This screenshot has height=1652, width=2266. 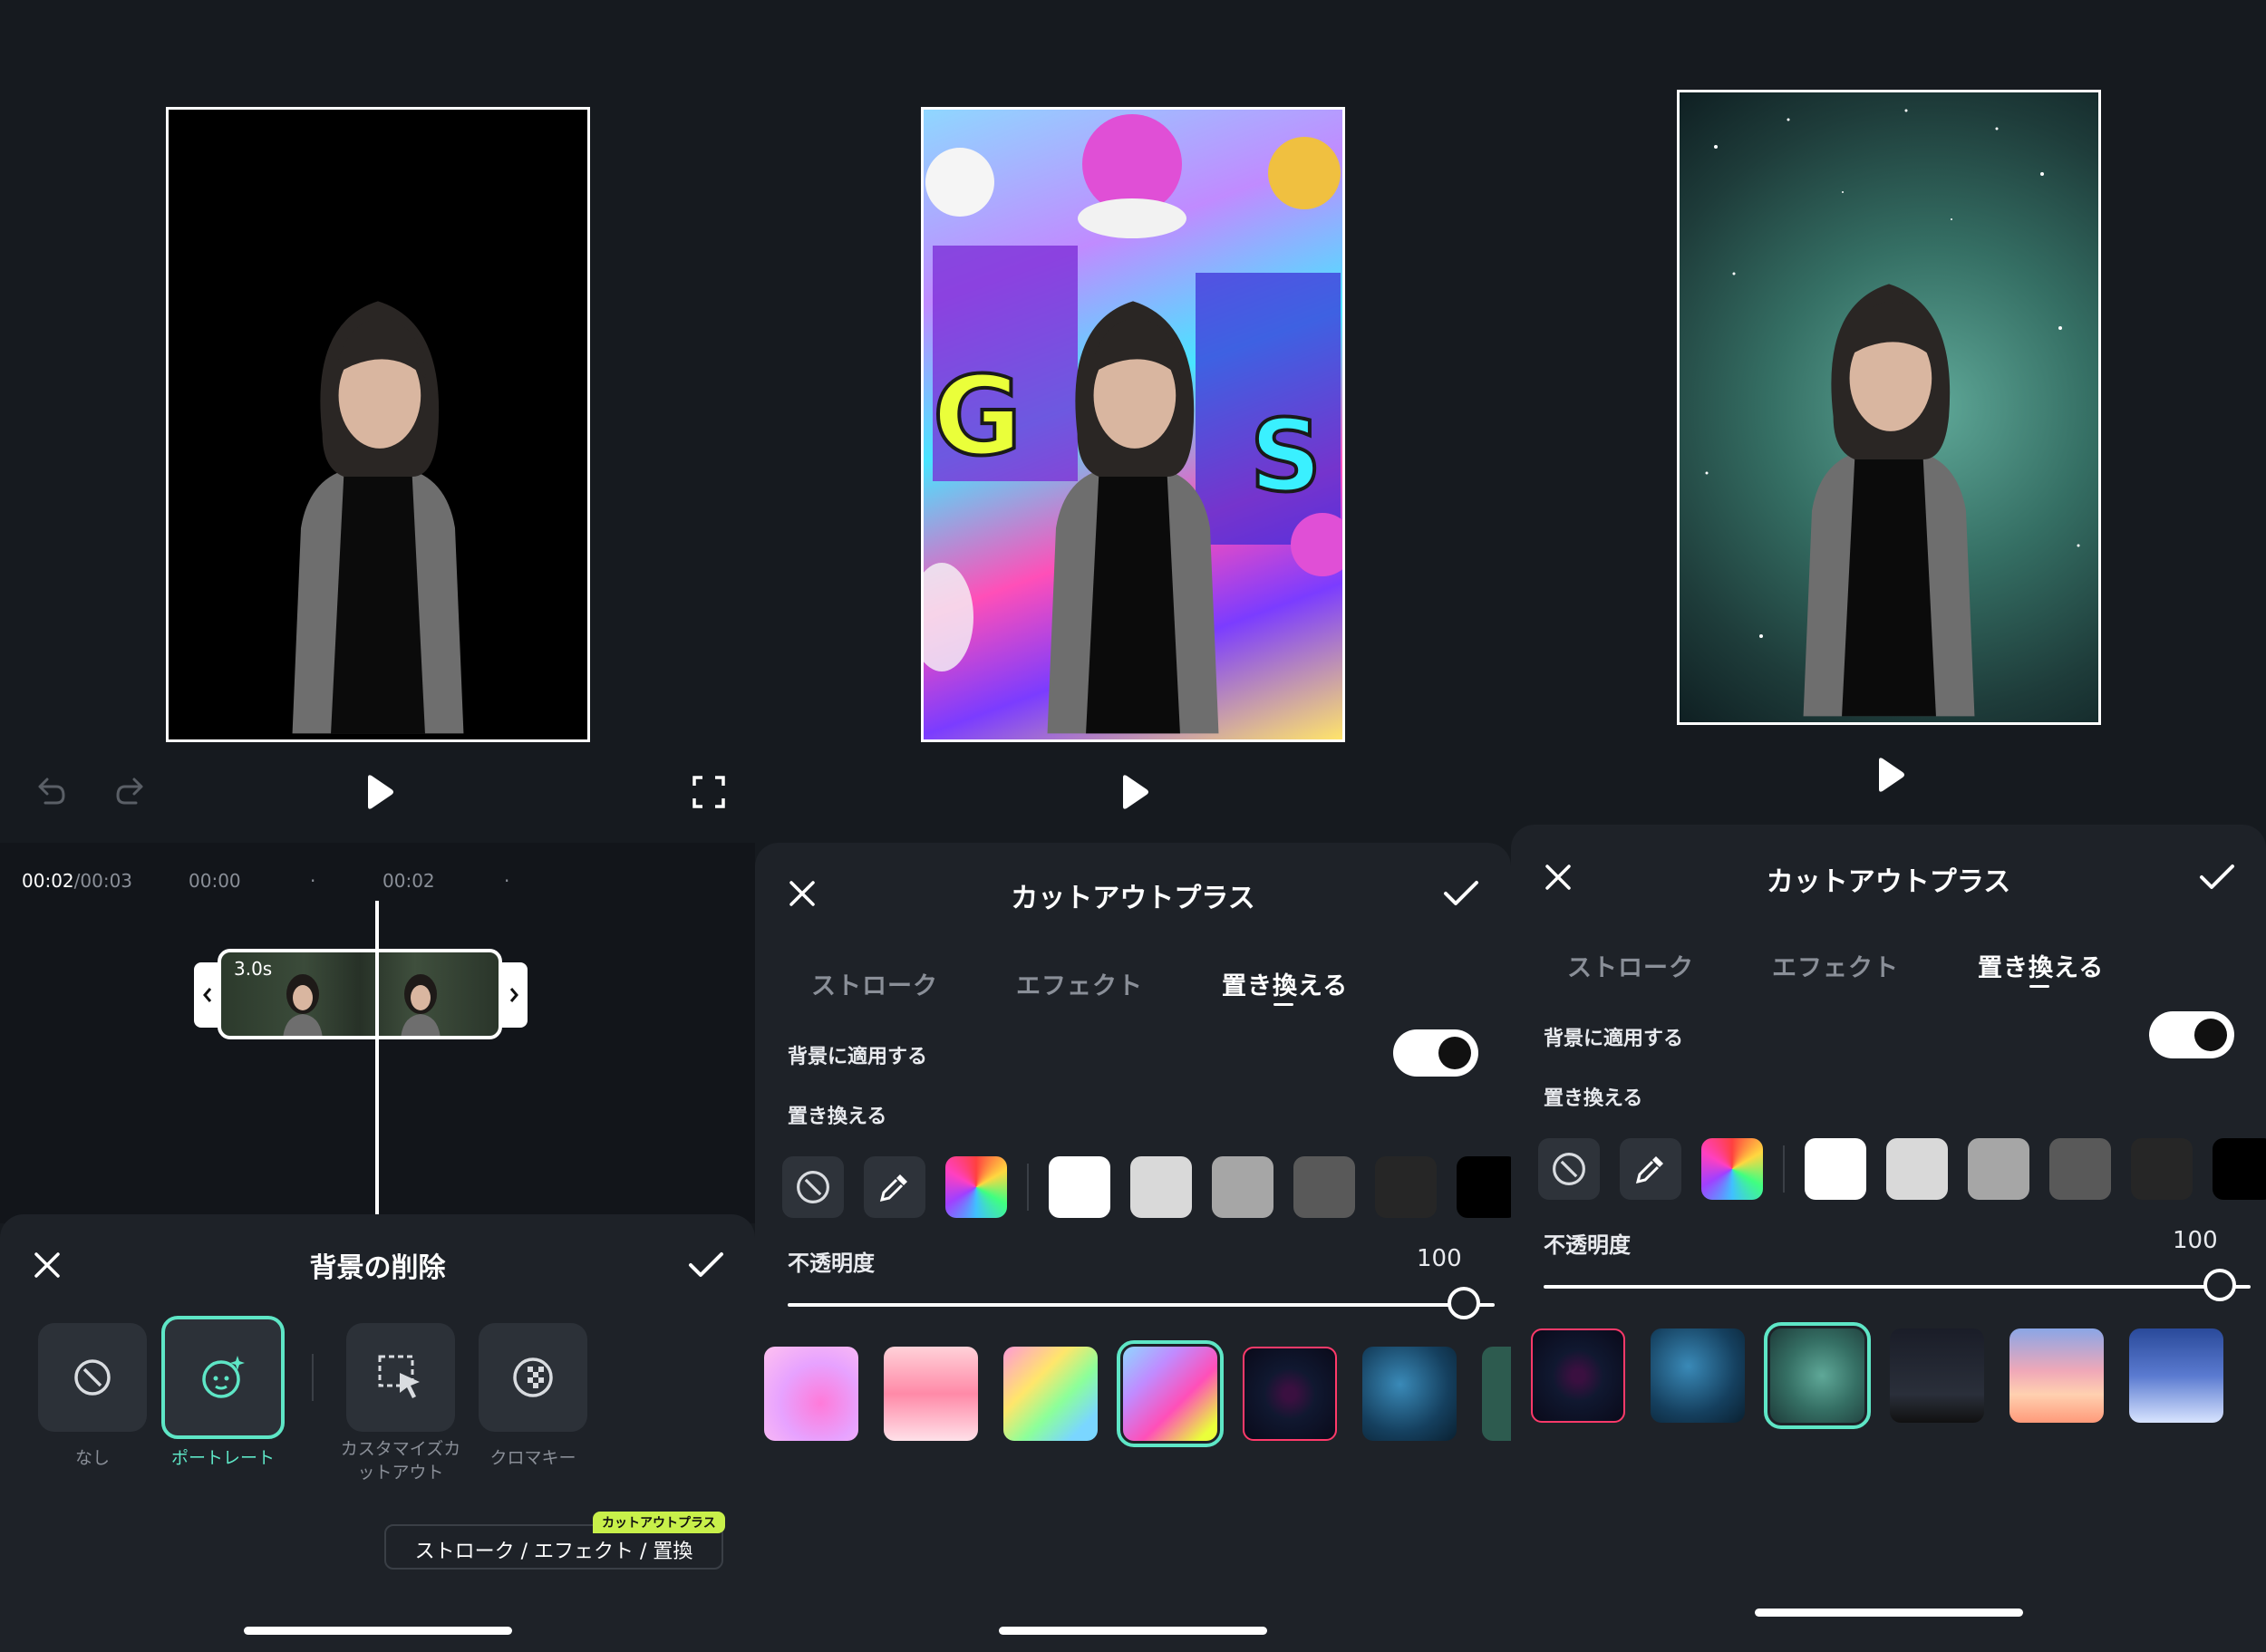 What do you see at coordinates (222, 1458) in the screenshot?
I see `option-portrait-label: ポートレート` at bounding box center [222, 1458].